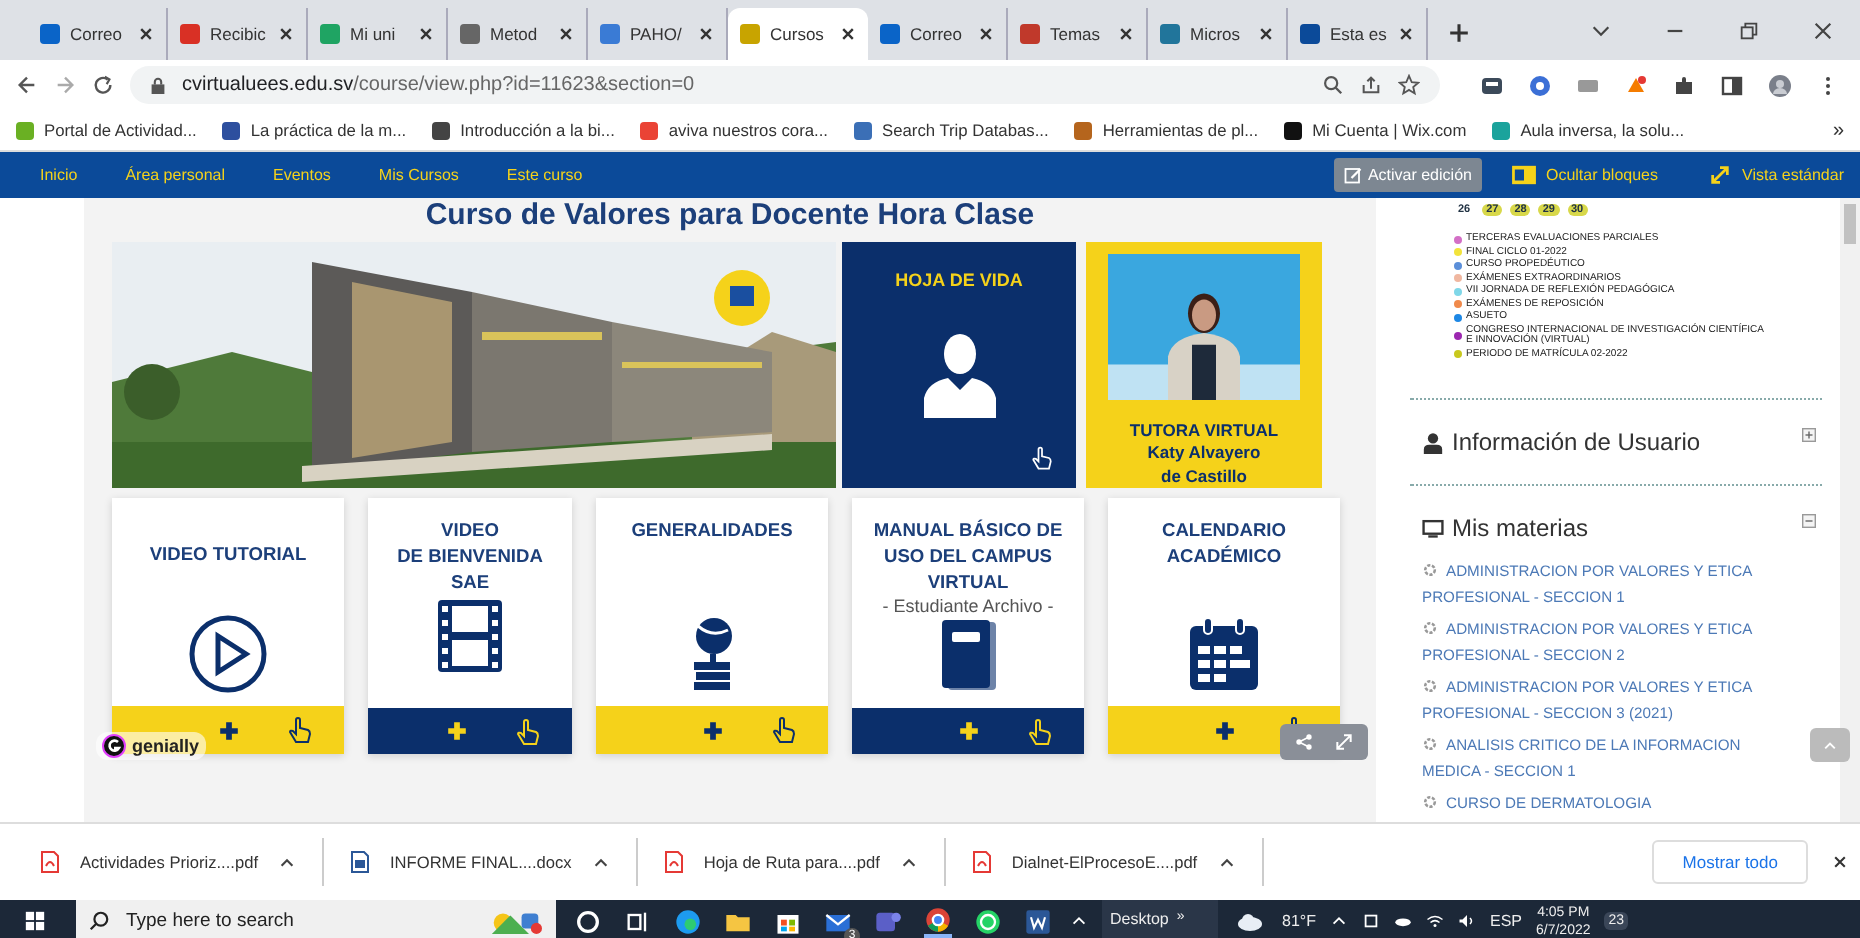 Image resolution: width=1860 pixels, height=938 pixels. Describe the element at coordinates (588, 921) in the screenshot. I see `cortana-icon` at that location.